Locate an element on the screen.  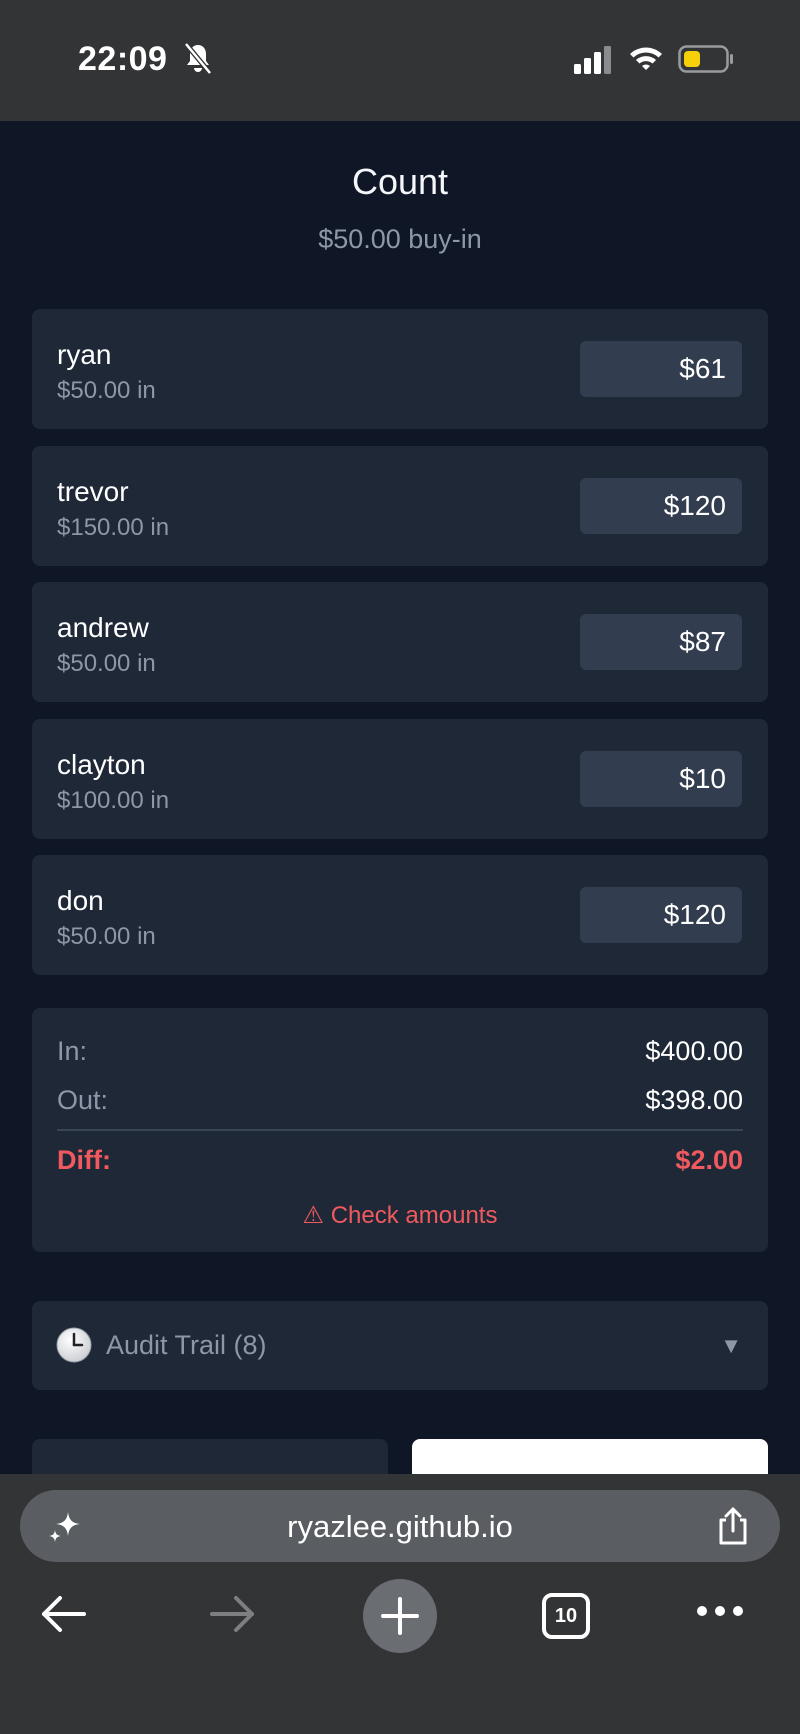
cash-out-input: $87 is located at coordinates (661, 642).